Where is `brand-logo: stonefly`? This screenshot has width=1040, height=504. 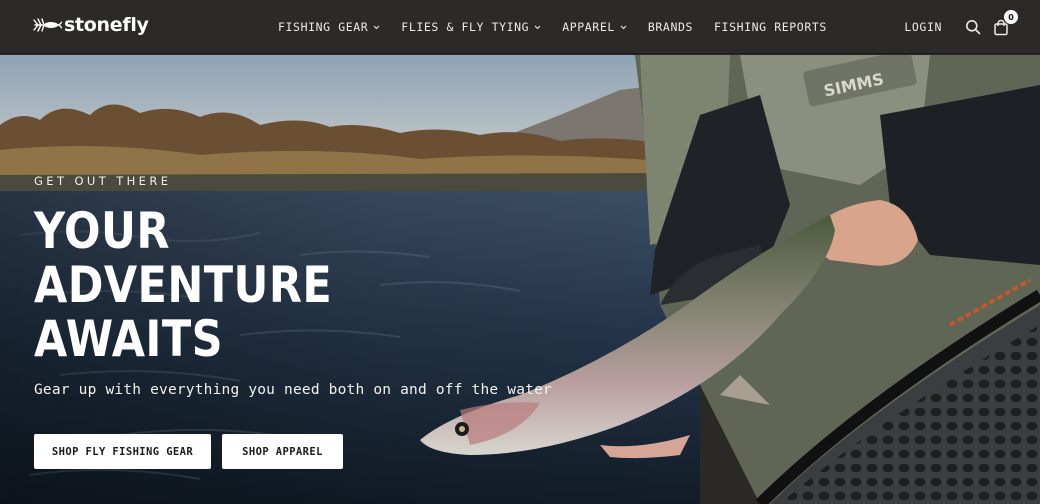 brand-logo: stonefly is located at coordinates (90, 25).